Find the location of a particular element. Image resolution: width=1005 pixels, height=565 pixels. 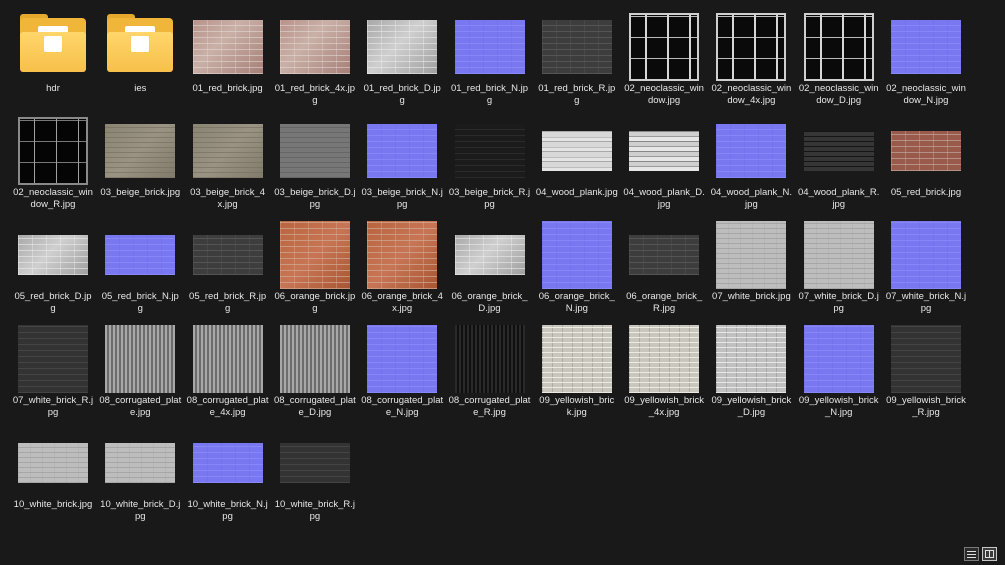

file-item: 02_neoclassic_window_N.jpg is located at coordinates (926, 60).